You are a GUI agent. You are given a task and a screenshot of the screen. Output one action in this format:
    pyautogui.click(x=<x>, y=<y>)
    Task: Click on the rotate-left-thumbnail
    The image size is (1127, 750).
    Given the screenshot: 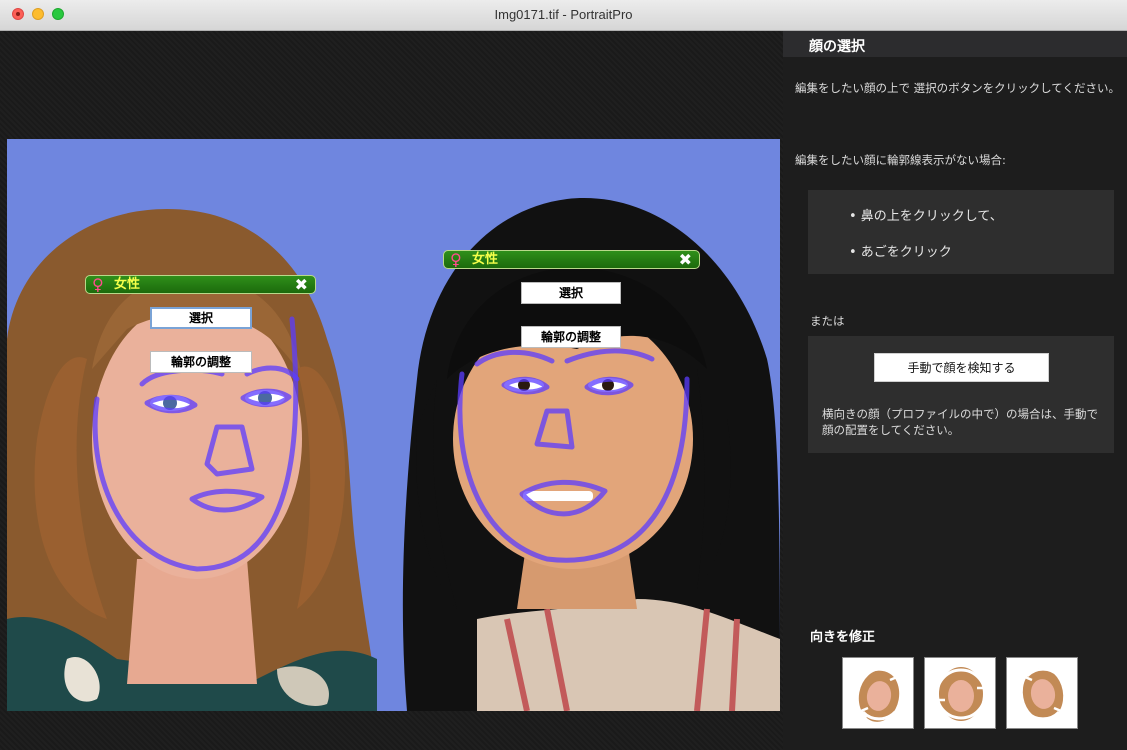 What is the action you would take?
    pyautogui.click(x=878, y=693)
    